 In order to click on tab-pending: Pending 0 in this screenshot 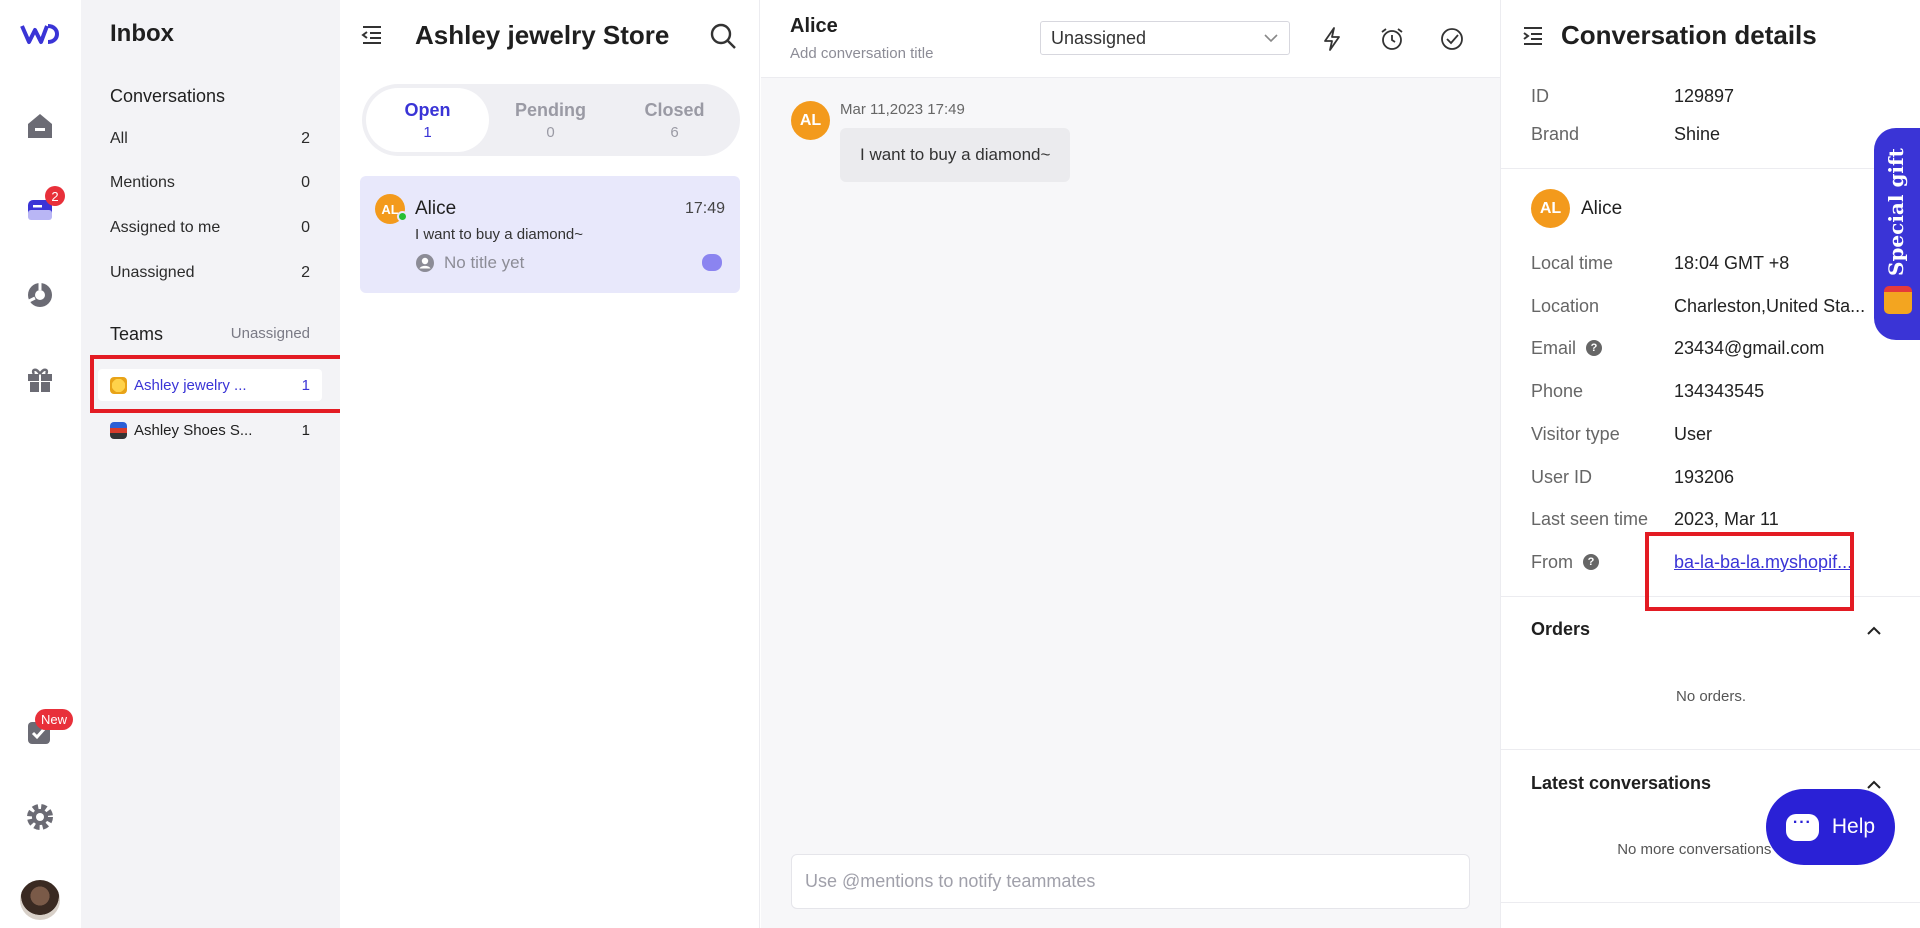, I will do `click(550, 120)`.